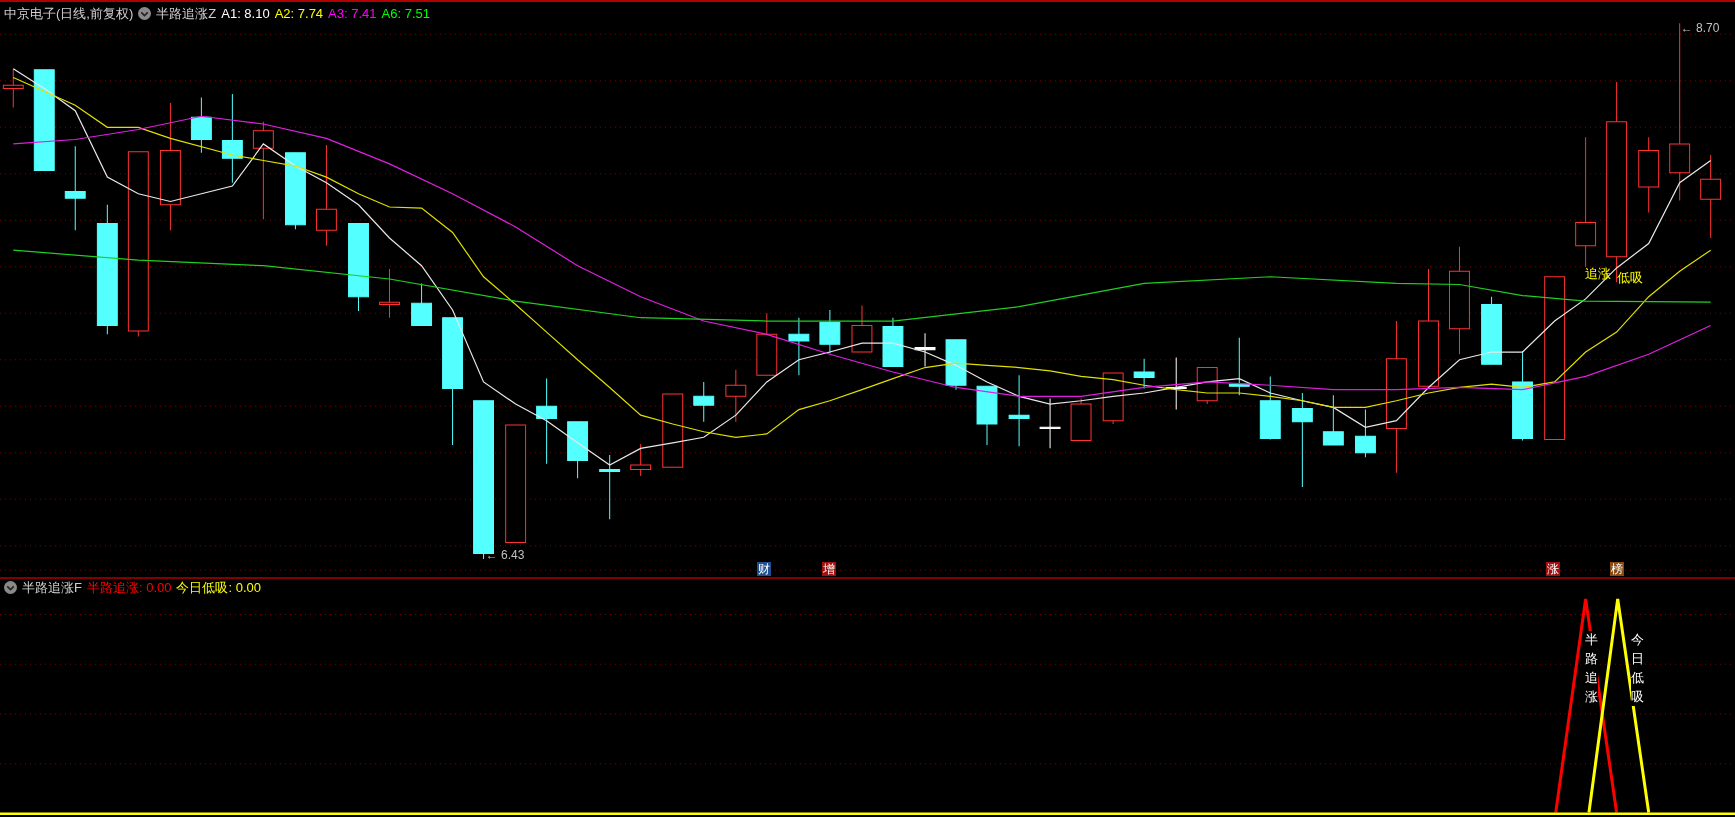 The width and height of the screenshot is (1735, 817). I want to click on event-badge: 增, so click(829, 569).